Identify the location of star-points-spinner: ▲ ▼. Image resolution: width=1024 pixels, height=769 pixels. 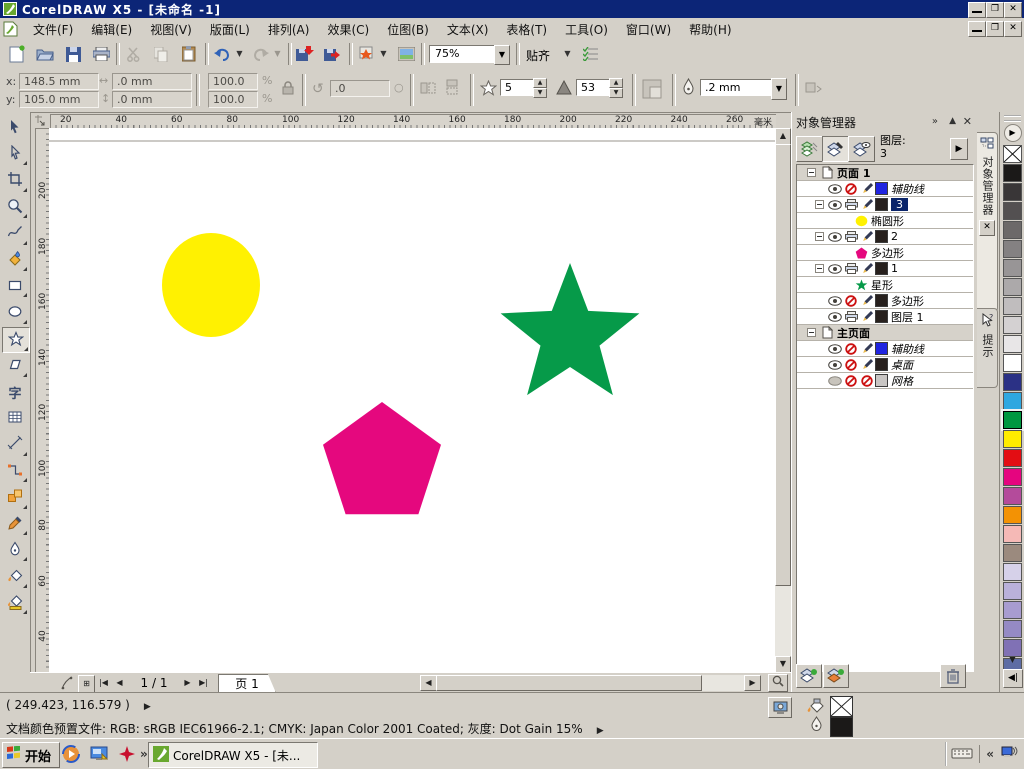
(540, 88).